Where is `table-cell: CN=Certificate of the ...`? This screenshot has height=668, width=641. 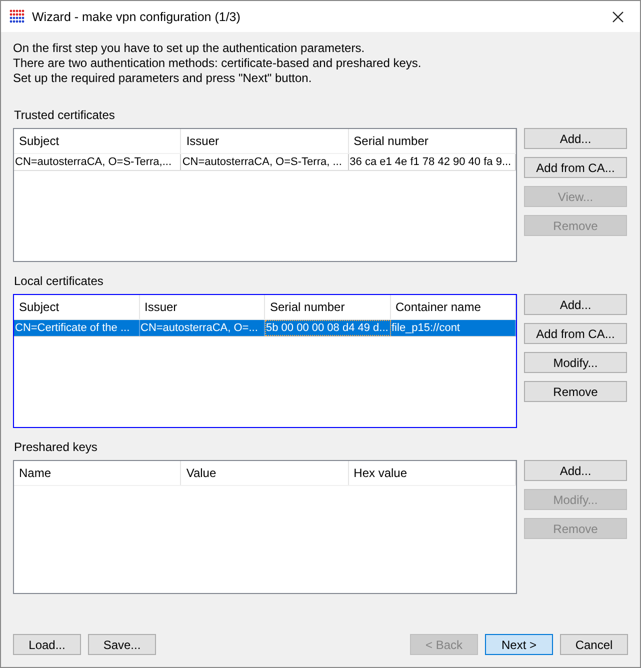 table-cell: CN=Certificate of the ... is located at coordinates (77, 328).